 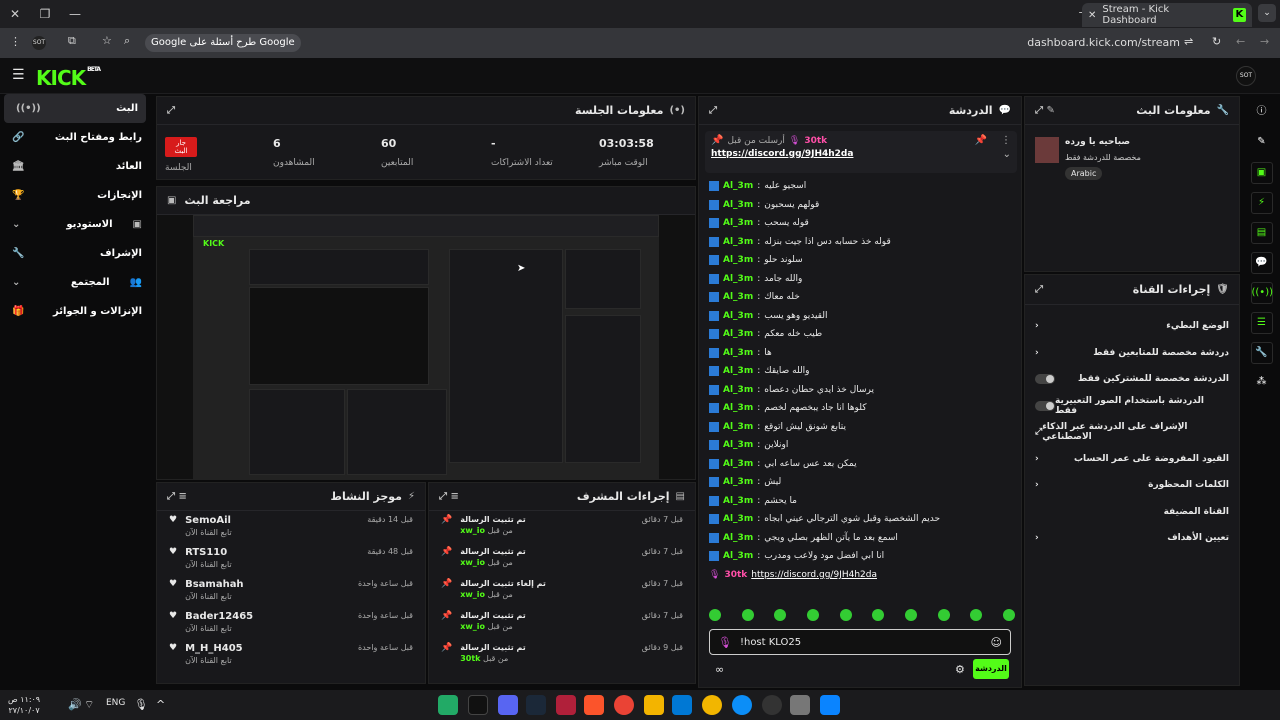 I want to click on channel-action-item: › الوضع البطيء, so click(x=1132, y=326).